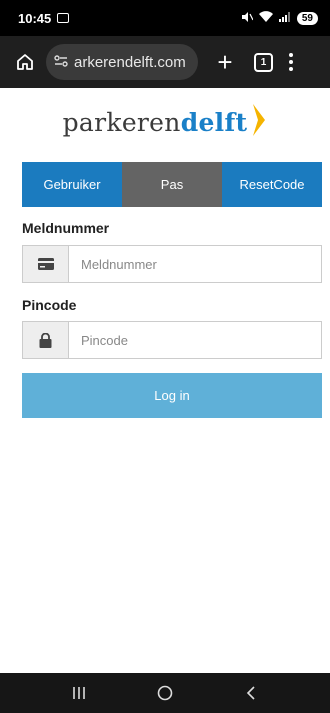 This screenshot has height=713, width=330. What do you see at coordinates (214, 122) in the screenshot?
I see `logo-part2: delft` at bounding box center [214, 122].